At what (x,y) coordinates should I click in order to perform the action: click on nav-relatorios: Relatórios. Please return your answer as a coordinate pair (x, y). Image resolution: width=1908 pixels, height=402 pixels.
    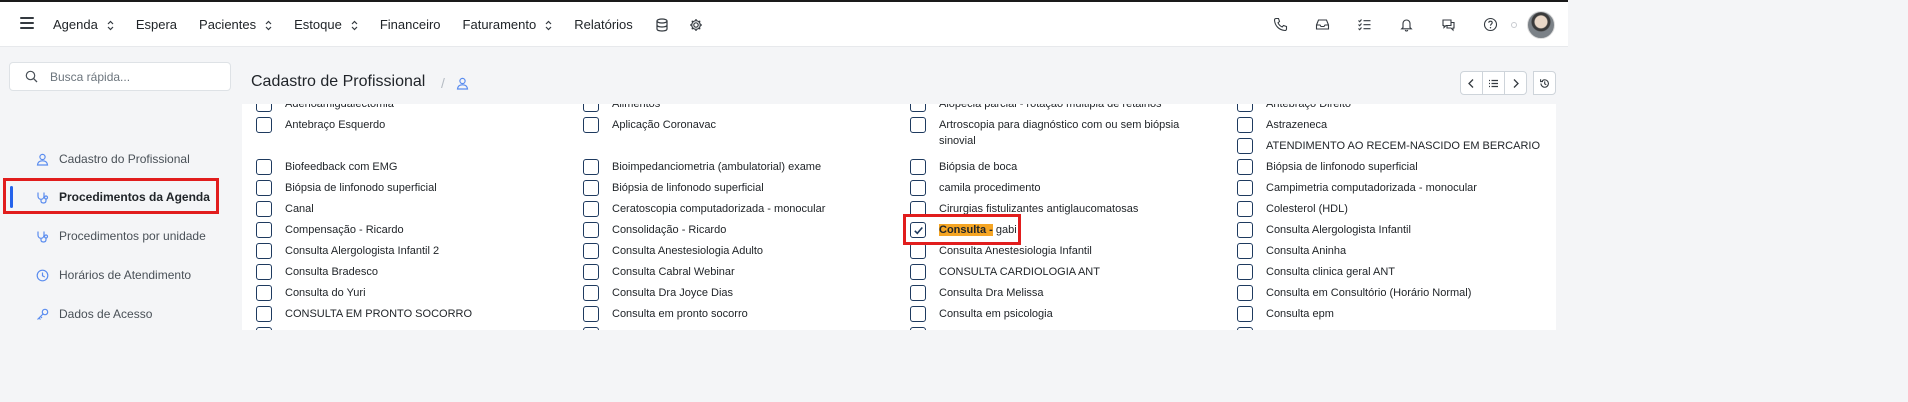
    Looking at the image, I should click on (603, 24).